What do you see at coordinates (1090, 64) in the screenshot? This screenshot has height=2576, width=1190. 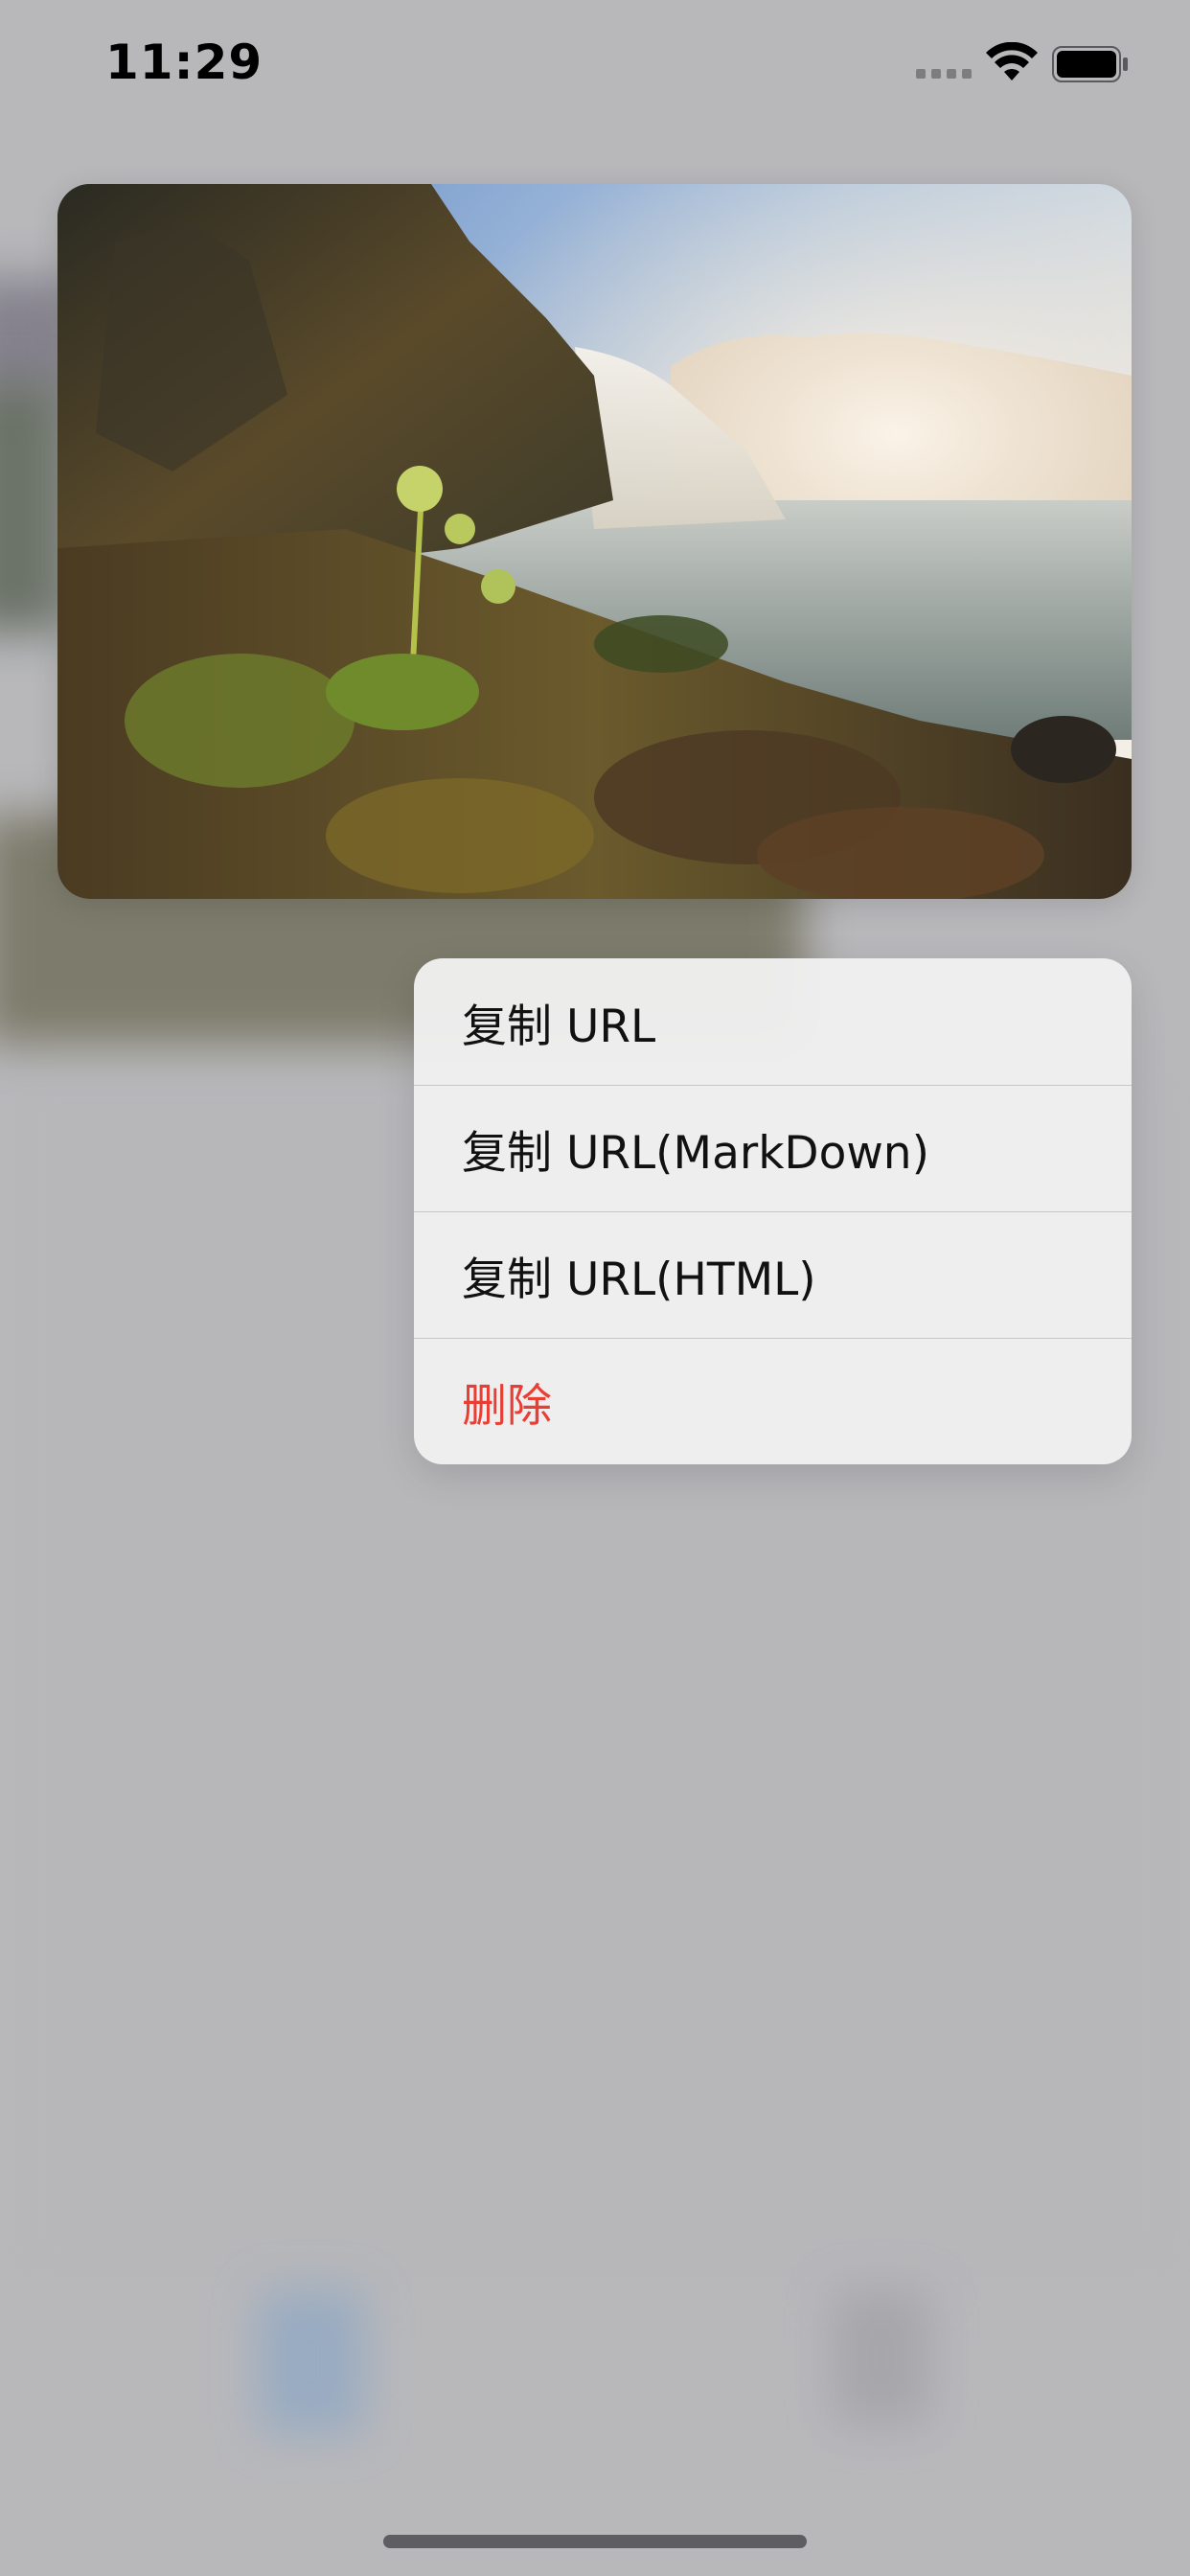 I see `battery-icon` at bounding box center [1090, 64].